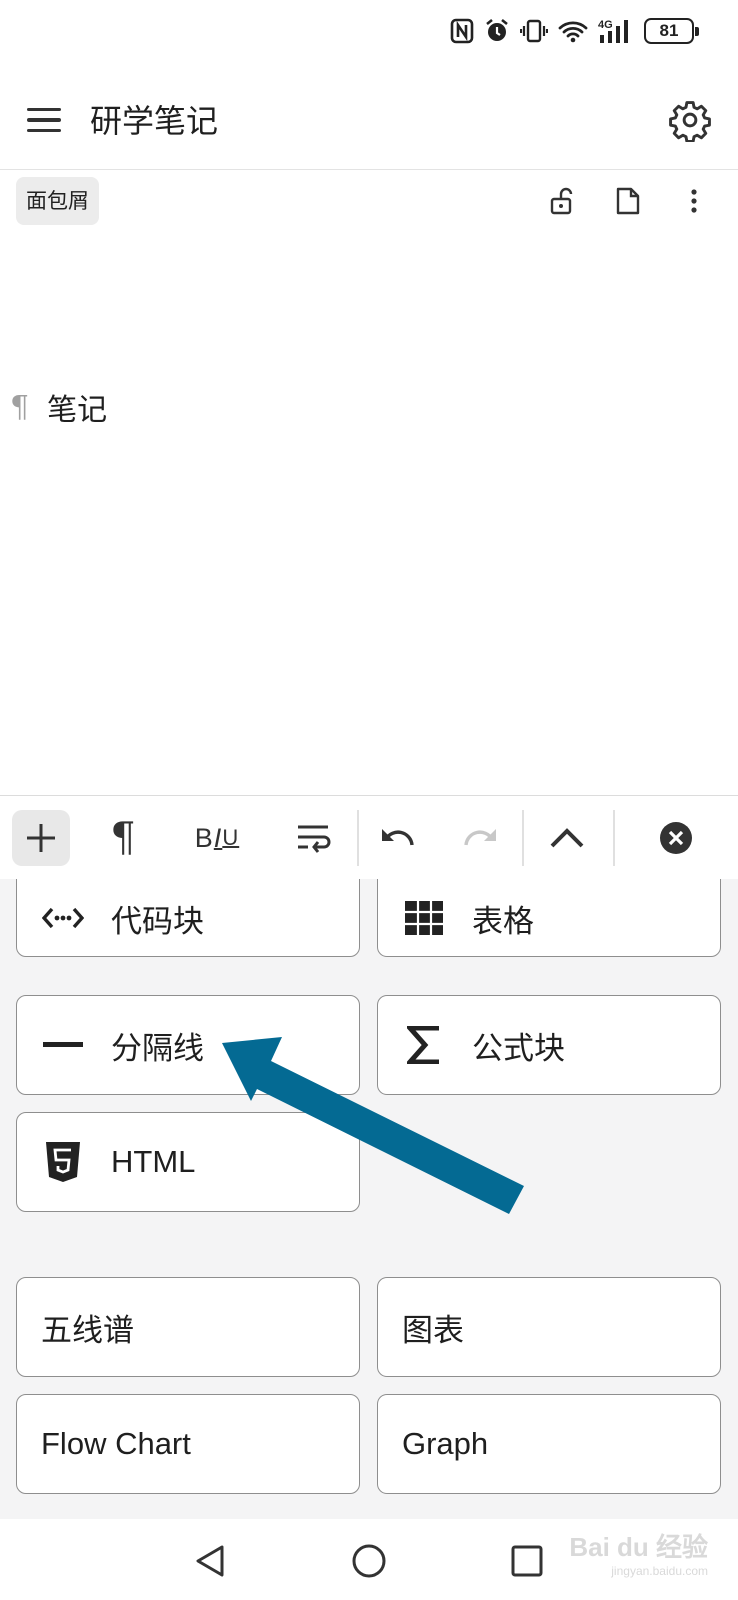  I want to click on paragraph-icon: ¶, so click(123, 838).